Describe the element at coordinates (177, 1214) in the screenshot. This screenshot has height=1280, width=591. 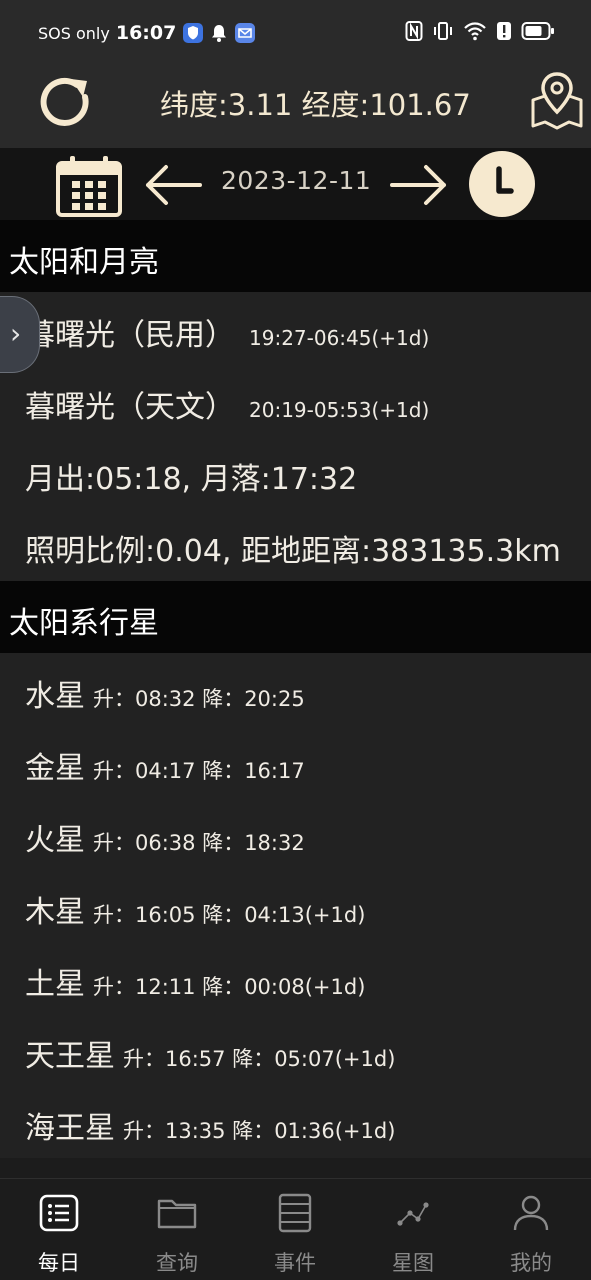
I see `folder-icon` at that location.